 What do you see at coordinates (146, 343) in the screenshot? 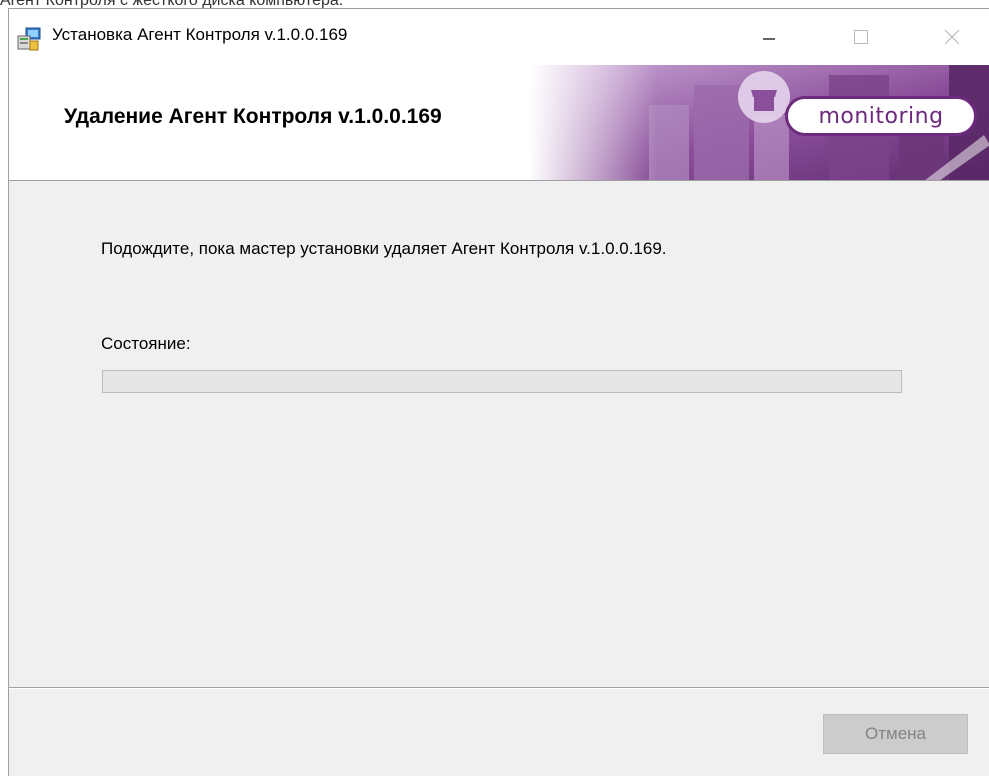
I see `status-label: Состояние:` at bounding box center [146, 343].